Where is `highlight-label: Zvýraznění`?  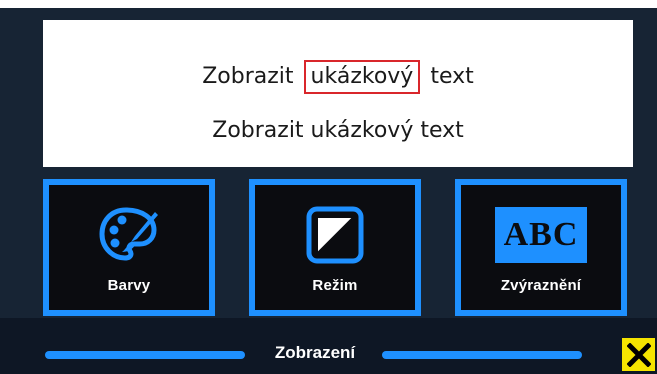 highlight-label: Zvýraznění is located at coordinates (541, 285).